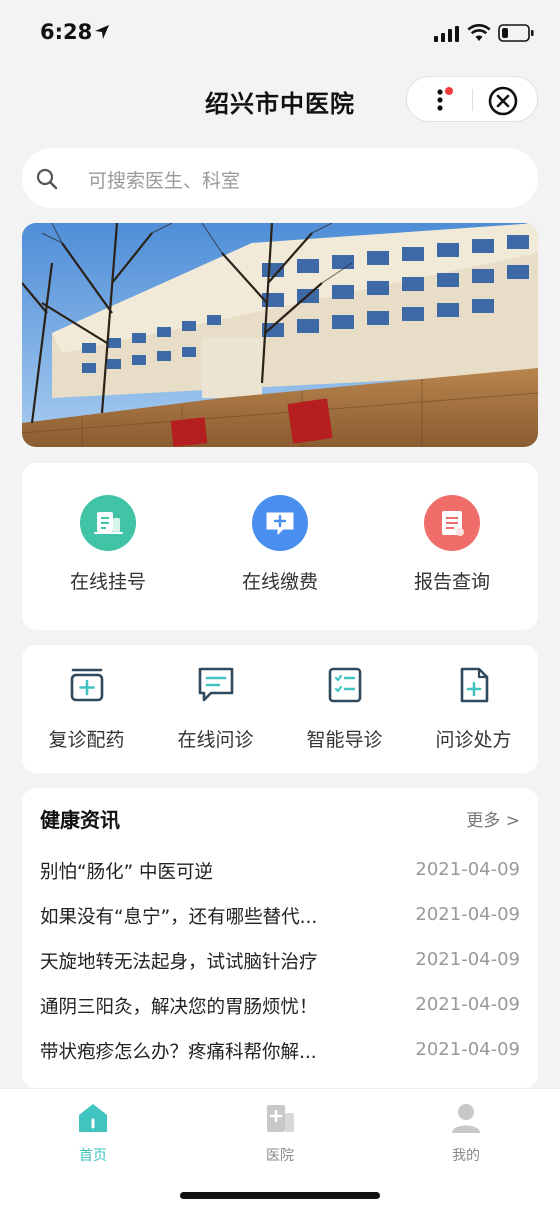 The width and height of the screenshot is (560, 1212). Describe the element at coordinates (107, 582) in the screenshot. I see `service-label: 在线挂号` at that location.